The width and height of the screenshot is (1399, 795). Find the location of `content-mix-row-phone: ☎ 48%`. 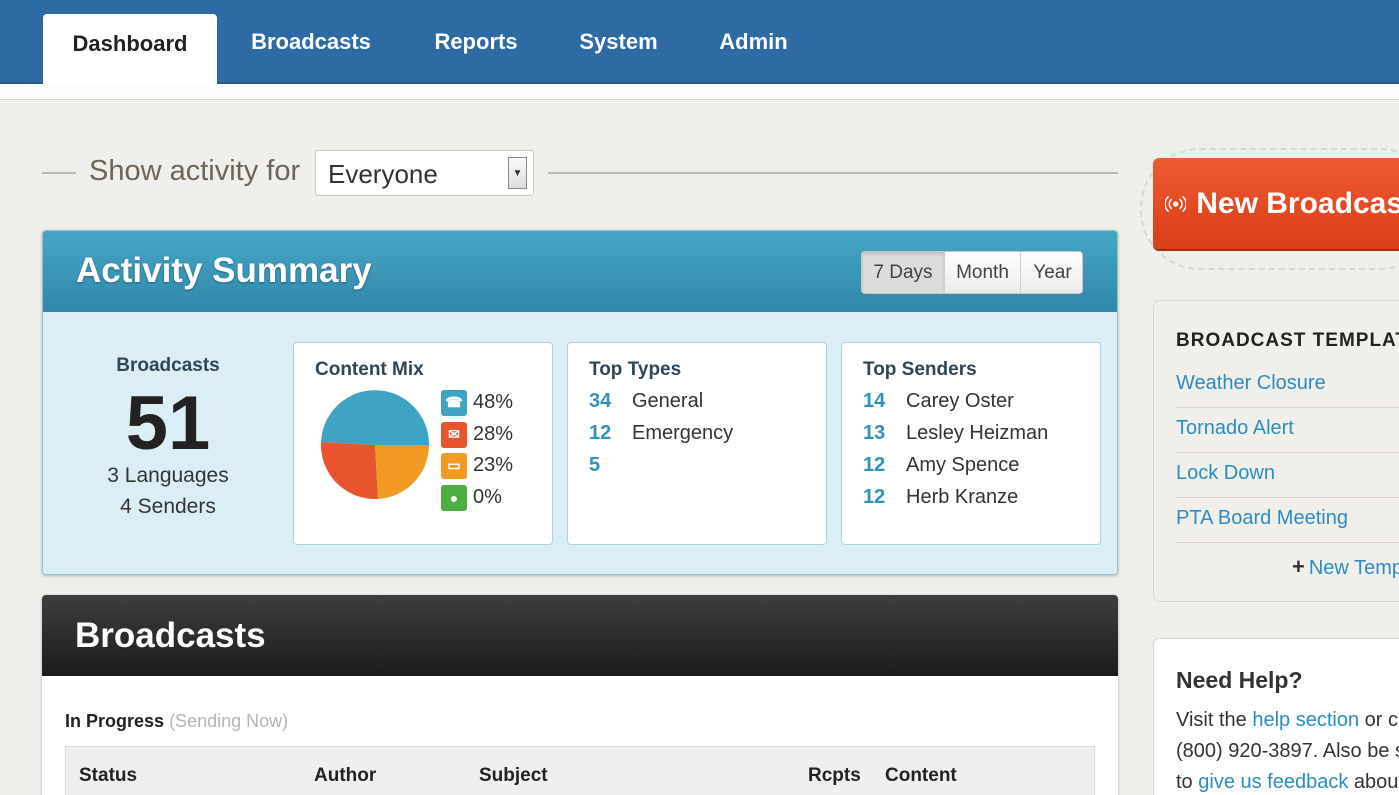

content-mix-row-phone: ☎ 48% is located at coordinates (477, 402).